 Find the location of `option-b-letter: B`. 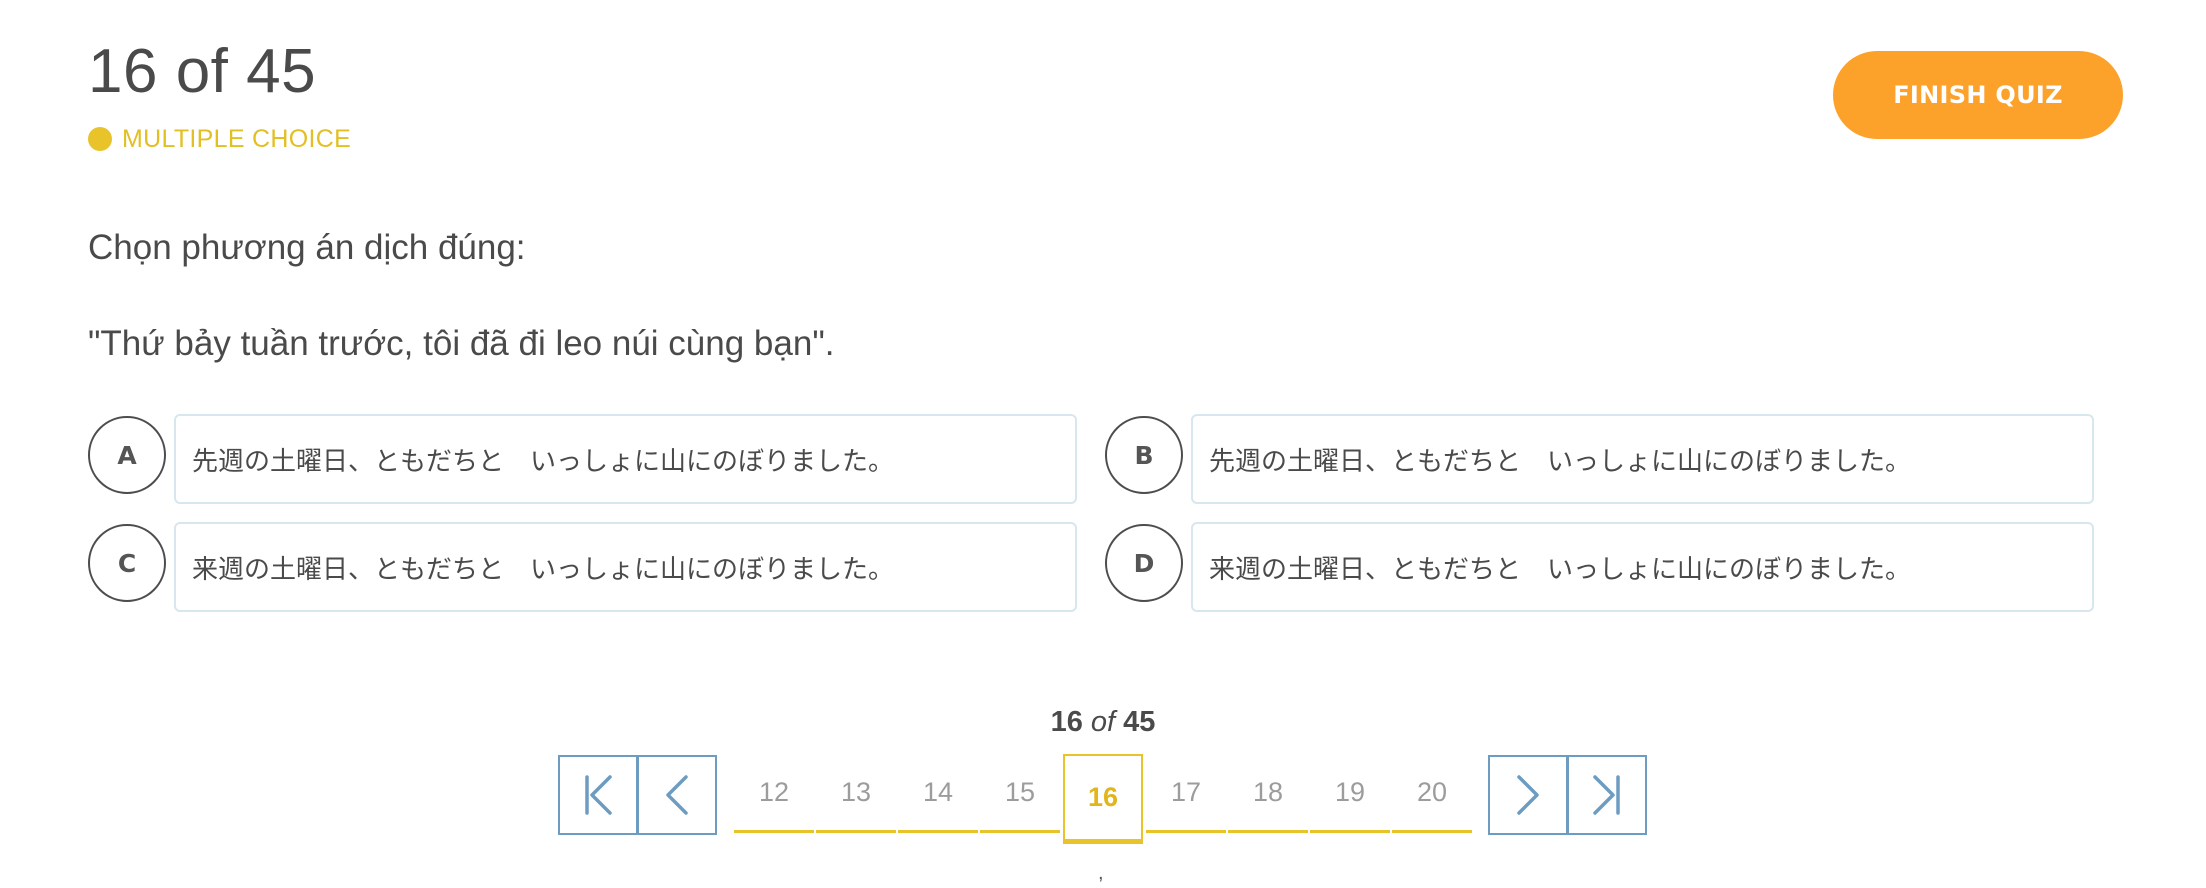

option-b-letter: B is located at coordinates (1144, 455).